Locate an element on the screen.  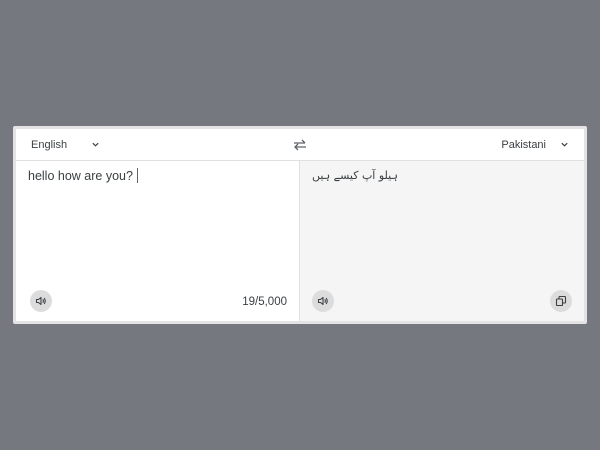
swap-languages-button is located at coordinates (300, 145).